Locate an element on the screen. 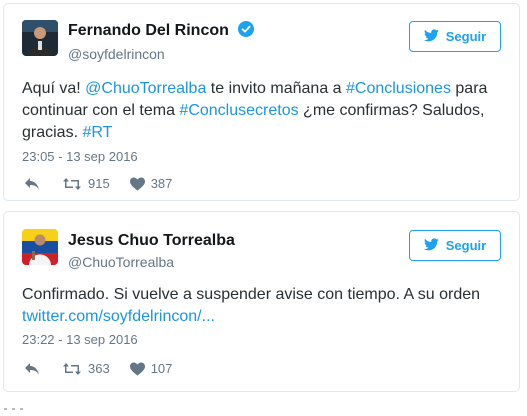  verified-badge-icon is located at coordinates (246, 29).